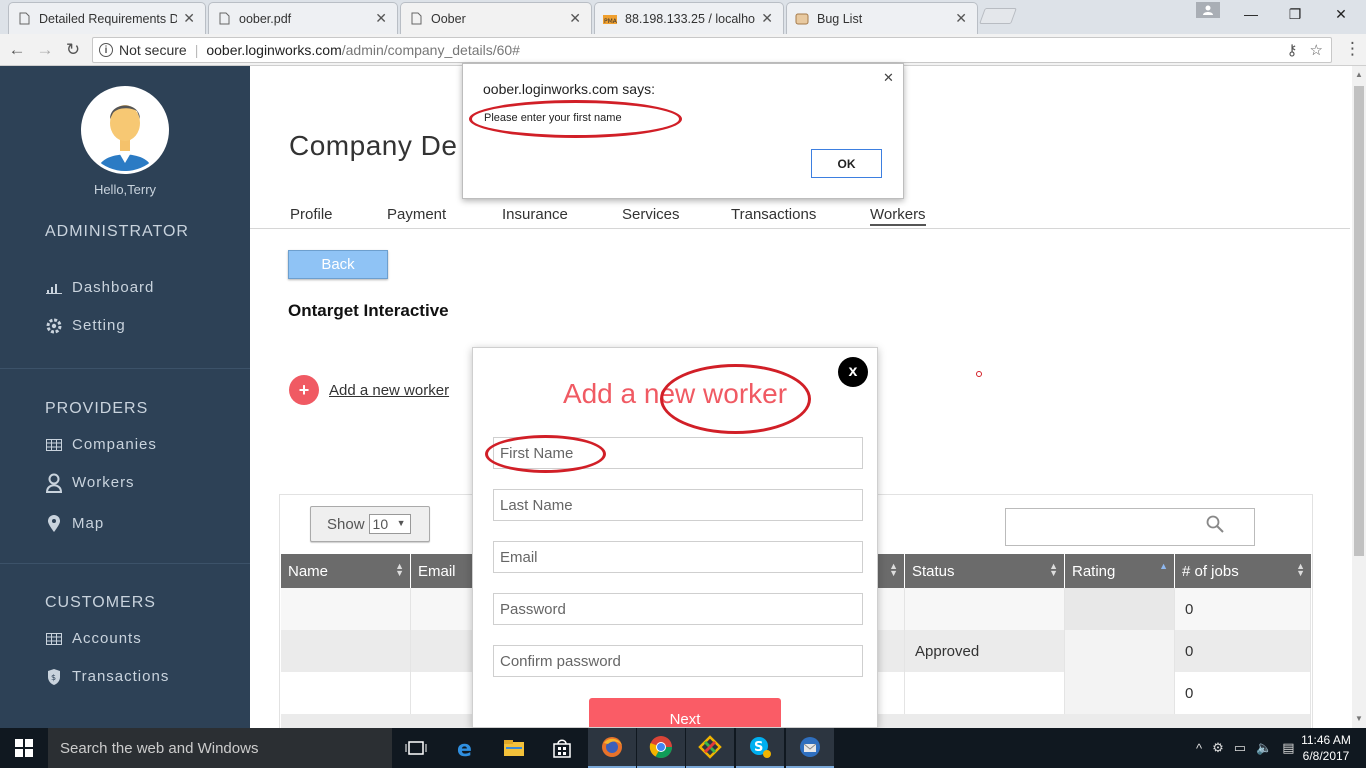  Describe the element at coordinates (107, 676) in the screenshot. I see `sidebar-item-transactions: $ Transactions` at that location.